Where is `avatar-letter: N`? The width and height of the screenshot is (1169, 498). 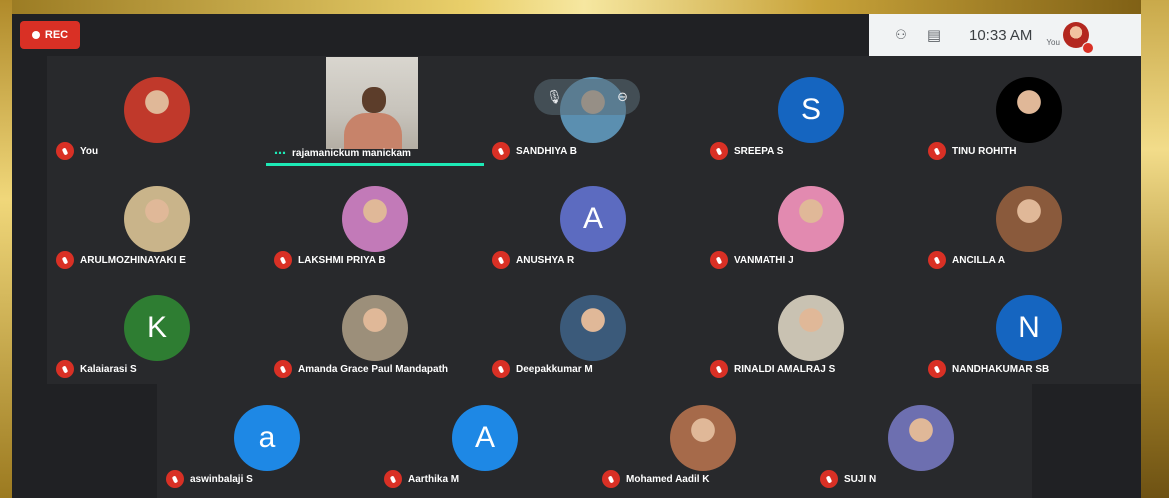
avatar-letter: N is located at coordinates (1029, 327).